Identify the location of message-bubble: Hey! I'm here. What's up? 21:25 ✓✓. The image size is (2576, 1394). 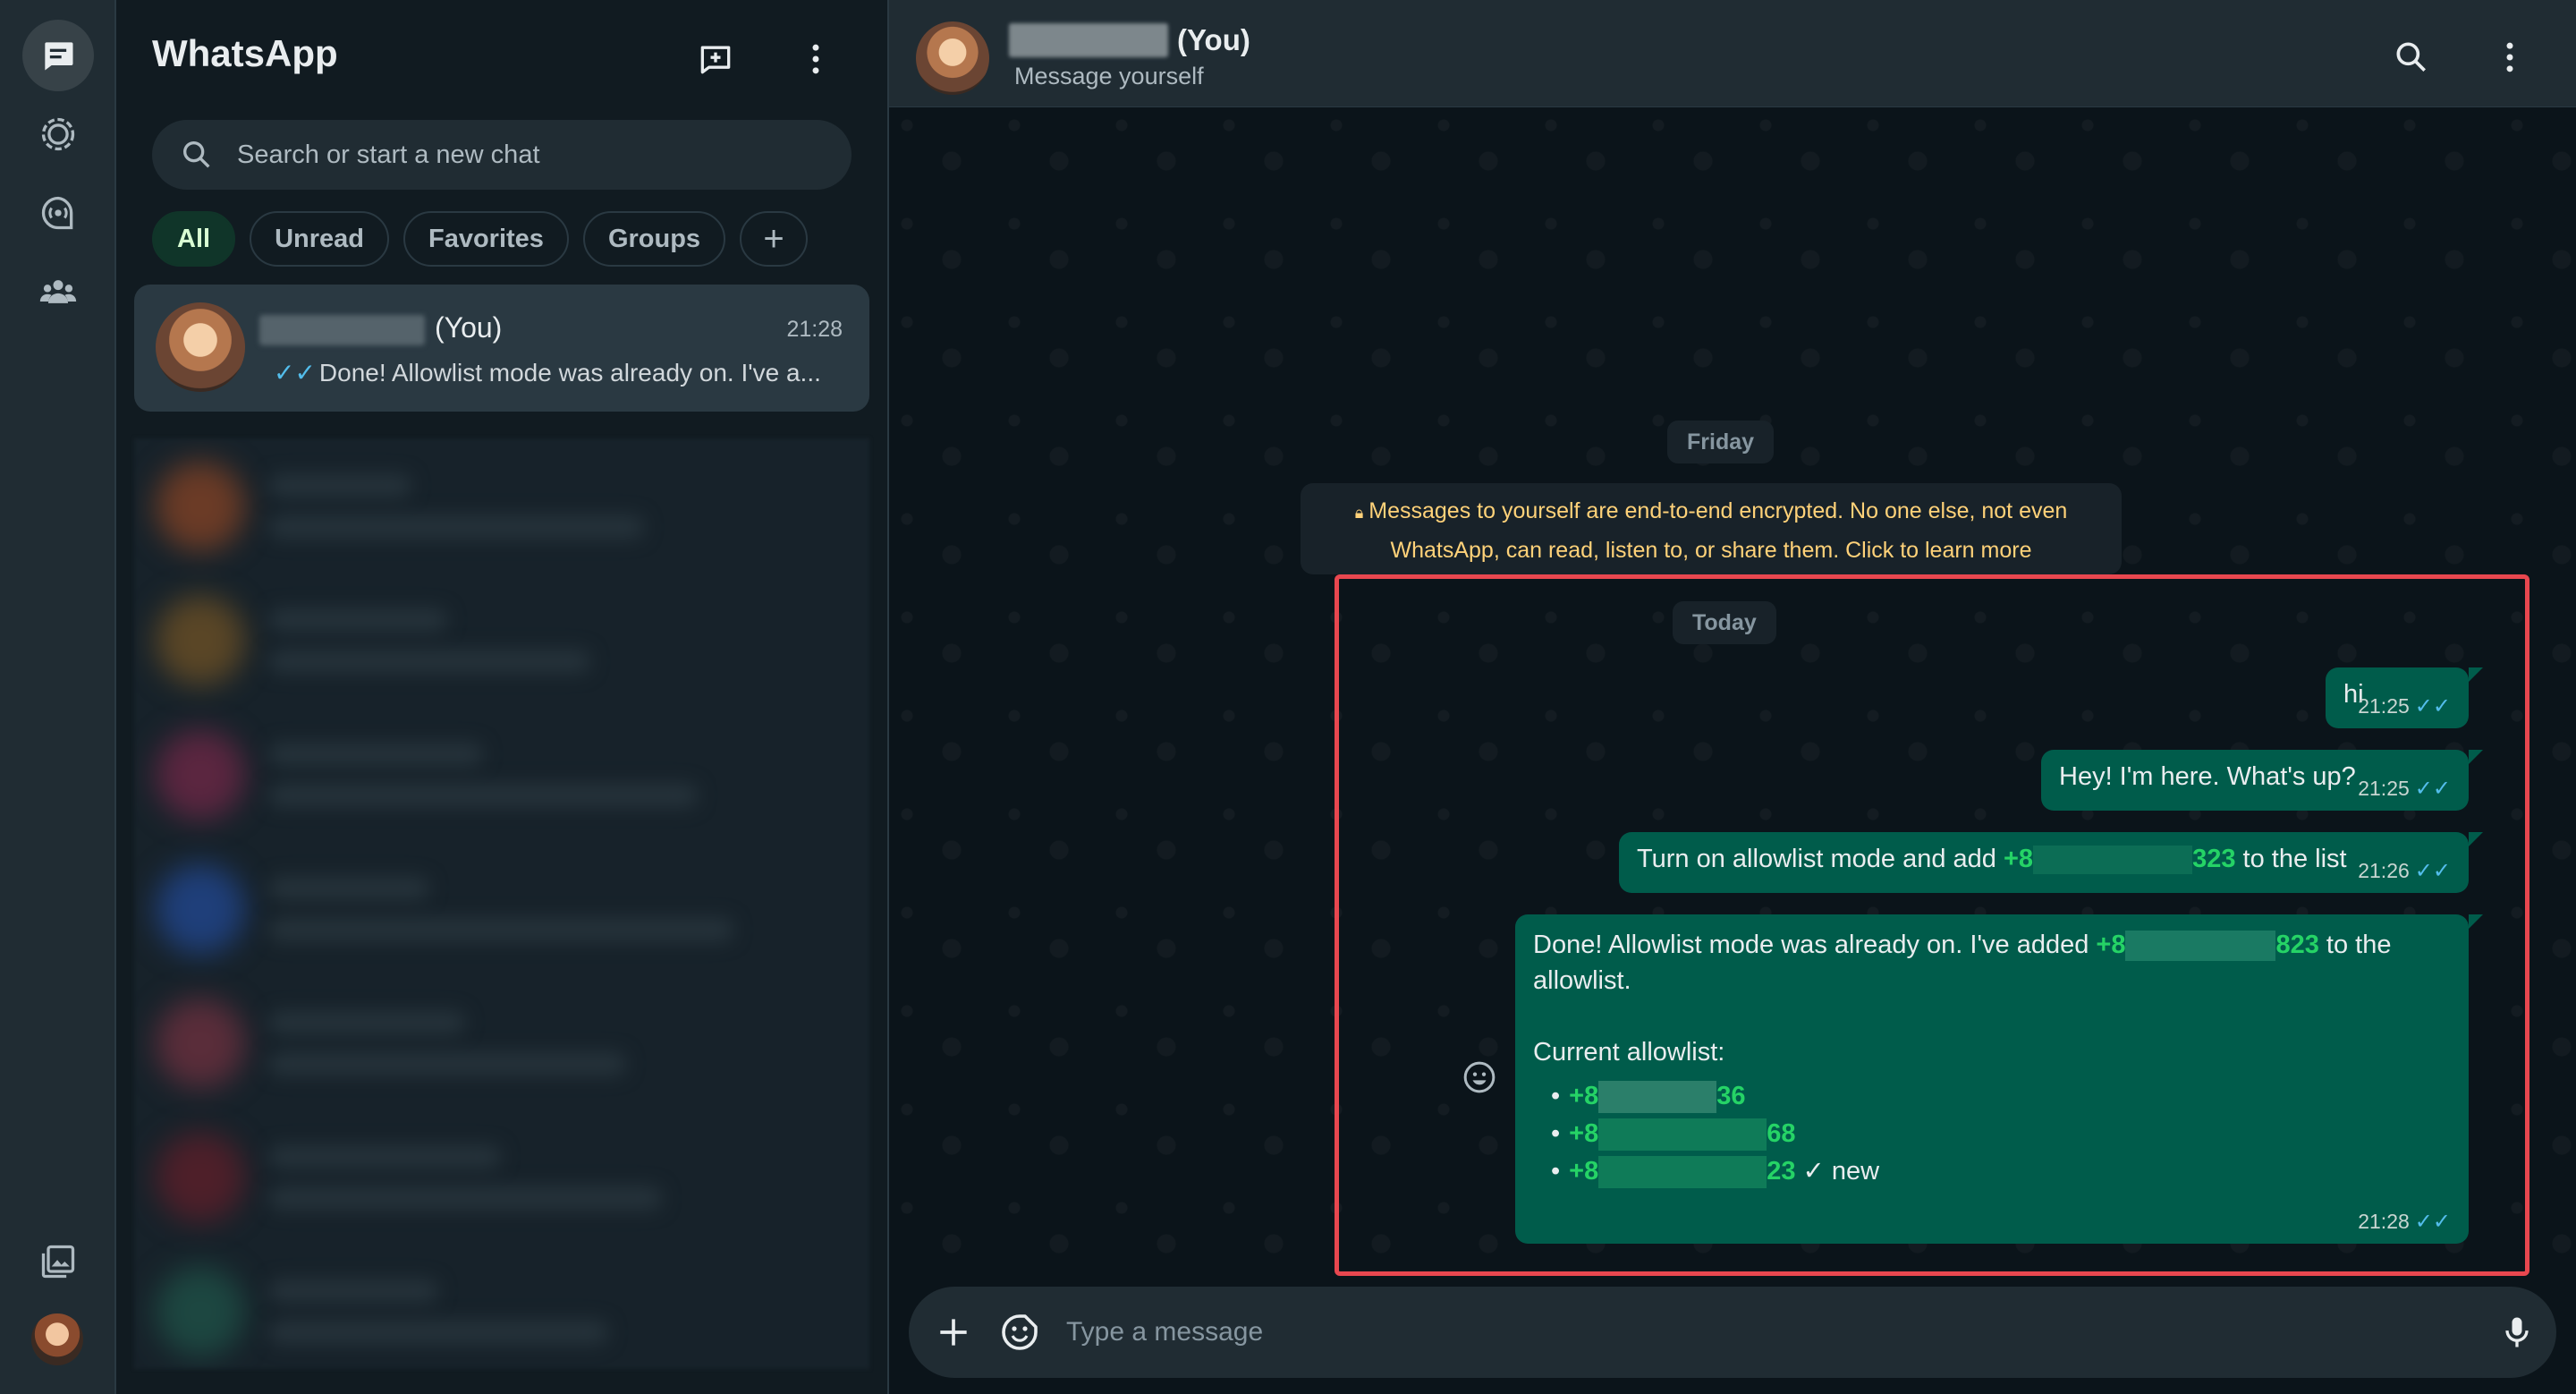
(2255, 780).